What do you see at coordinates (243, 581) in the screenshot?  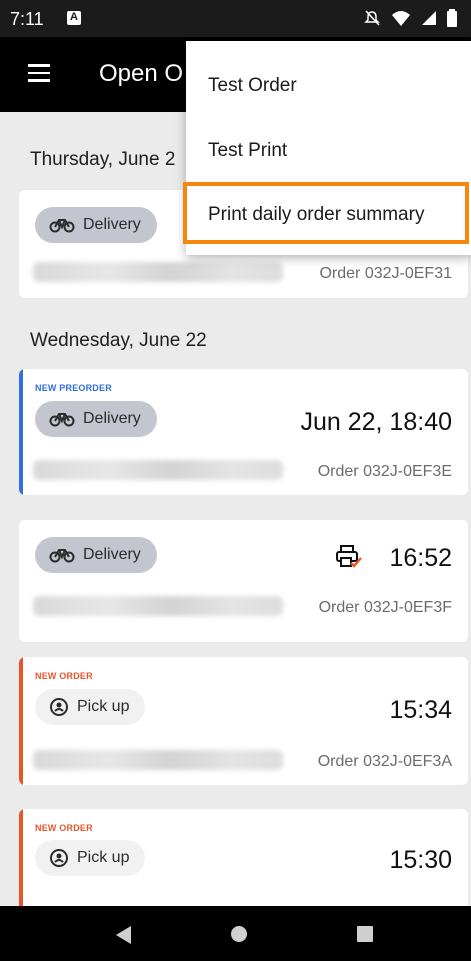 I see `order-card: Delivery 16:52 Order 032J-0EF3F` at bounding box center [243, 581].